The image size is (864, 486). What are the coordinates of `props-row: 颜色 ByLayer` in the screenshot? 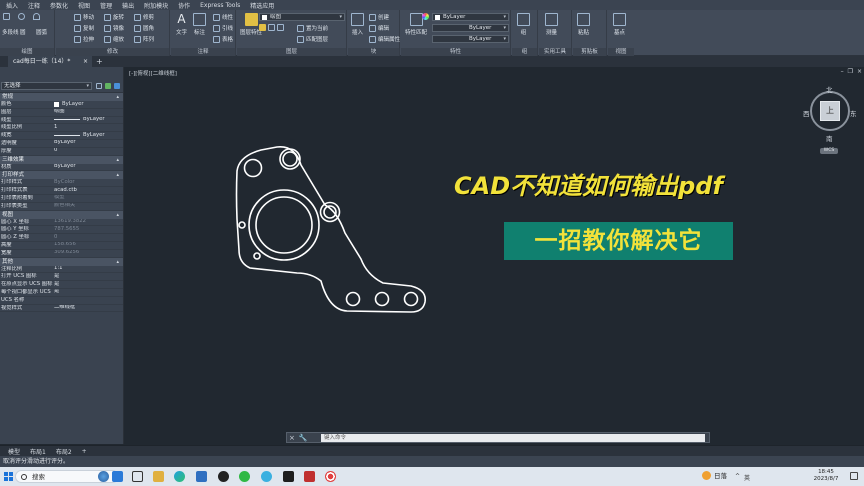 It's located at (61, 105).